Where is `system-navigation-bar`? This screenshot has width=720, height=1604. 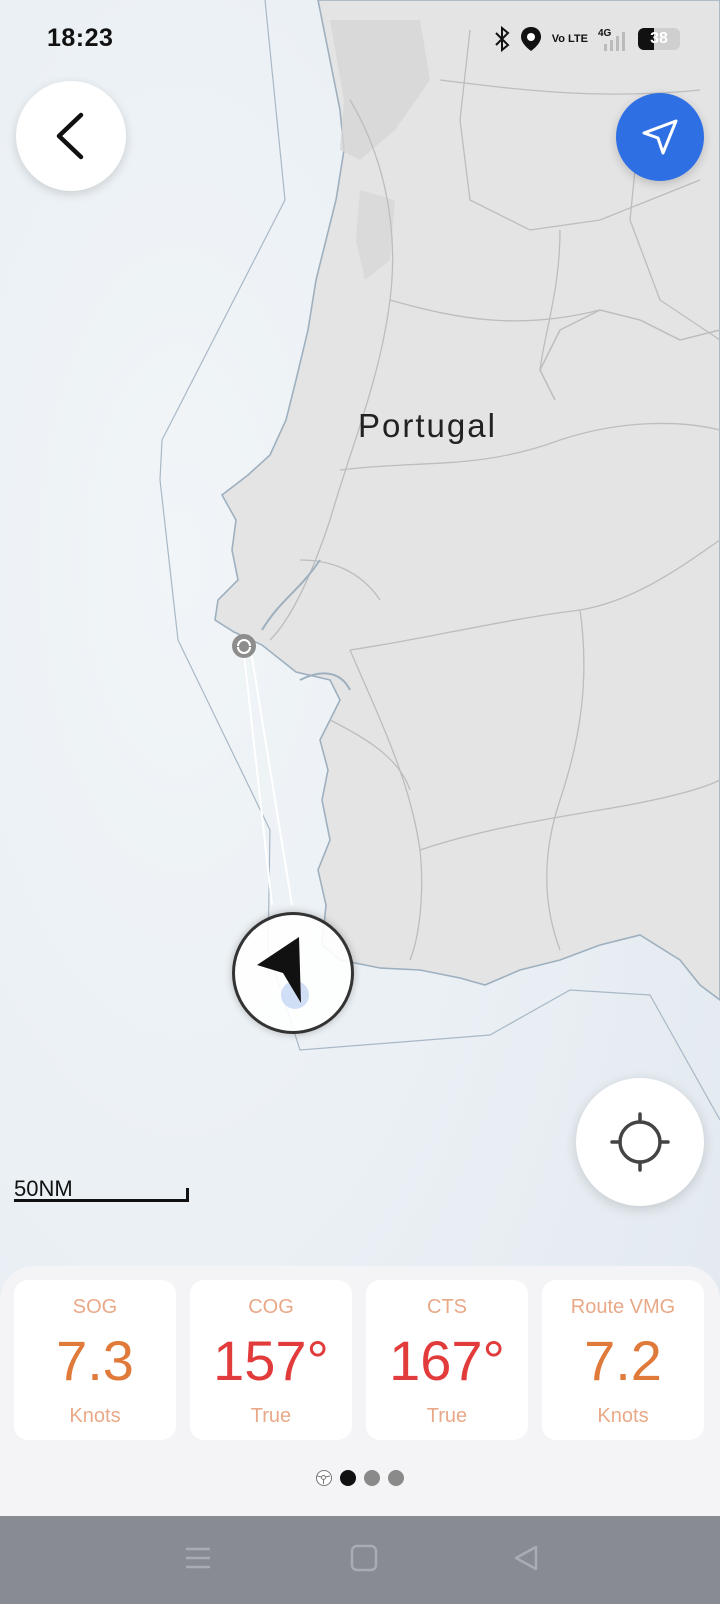 system-navigation-bar is located at coordinates (360, 1560).